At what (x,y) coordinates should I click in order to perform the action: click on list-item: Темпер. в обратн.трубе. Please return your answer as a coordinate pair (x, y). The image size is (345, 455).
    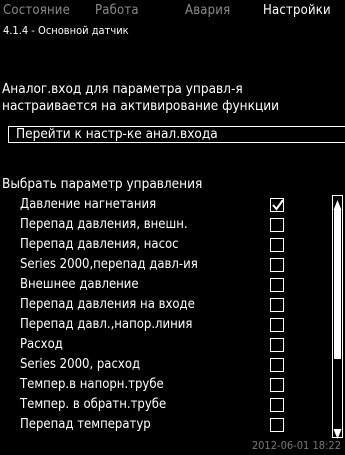
    Looking at the image, I should click on (165, 405).